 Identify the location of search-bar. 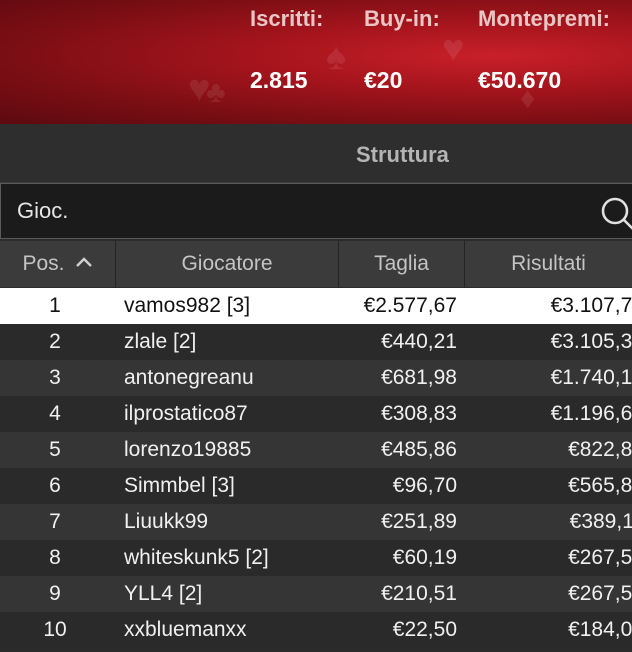
(316, 211).